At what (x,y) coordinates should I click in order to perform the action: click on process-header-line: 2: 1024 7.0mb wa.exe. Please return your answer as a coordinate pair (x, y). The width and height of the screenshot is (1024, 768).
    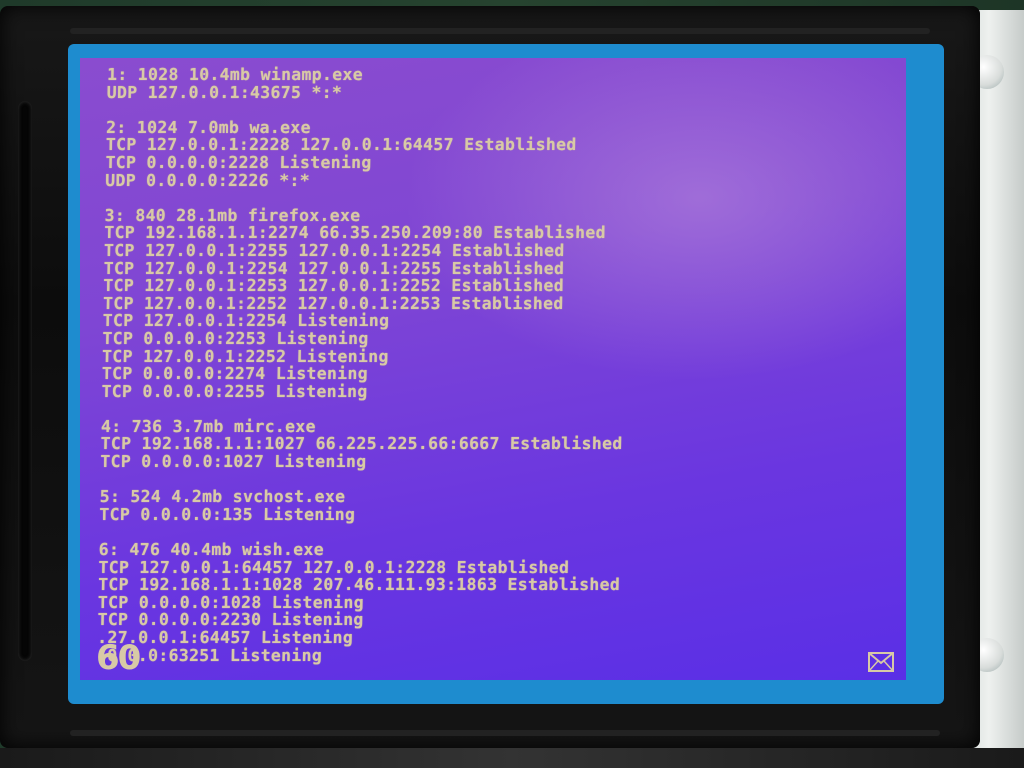
    Looking at the image, I should click on (208, 127).